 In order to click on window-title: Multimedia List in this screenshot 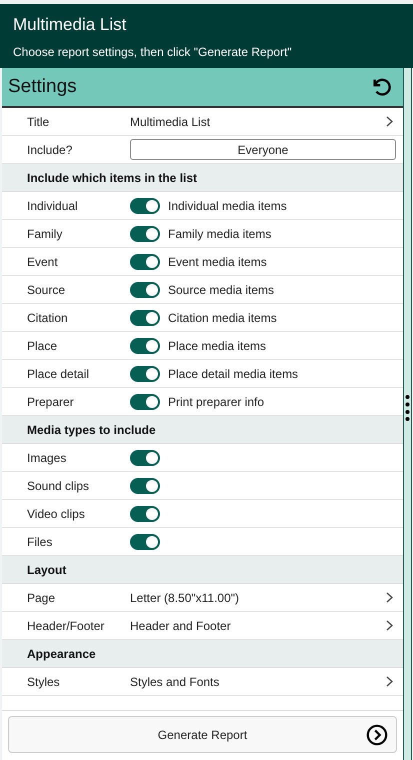, I will do `click(70, 25)`.